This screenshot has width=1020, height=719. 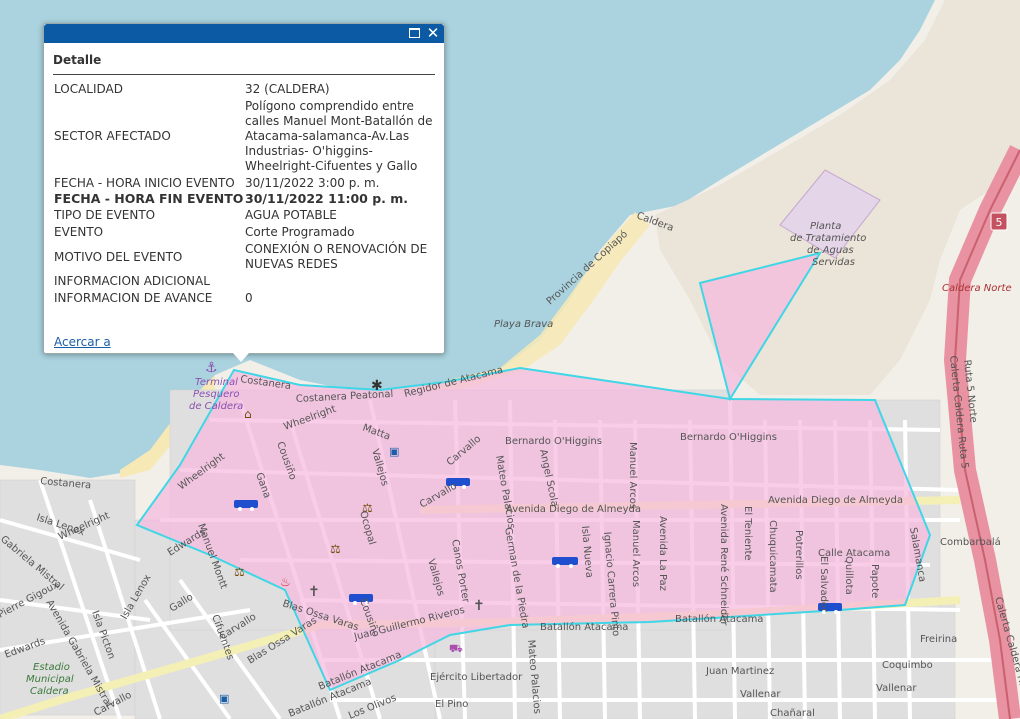 I want to click on museum-icon: ⌂, so click(x=248, y=414).